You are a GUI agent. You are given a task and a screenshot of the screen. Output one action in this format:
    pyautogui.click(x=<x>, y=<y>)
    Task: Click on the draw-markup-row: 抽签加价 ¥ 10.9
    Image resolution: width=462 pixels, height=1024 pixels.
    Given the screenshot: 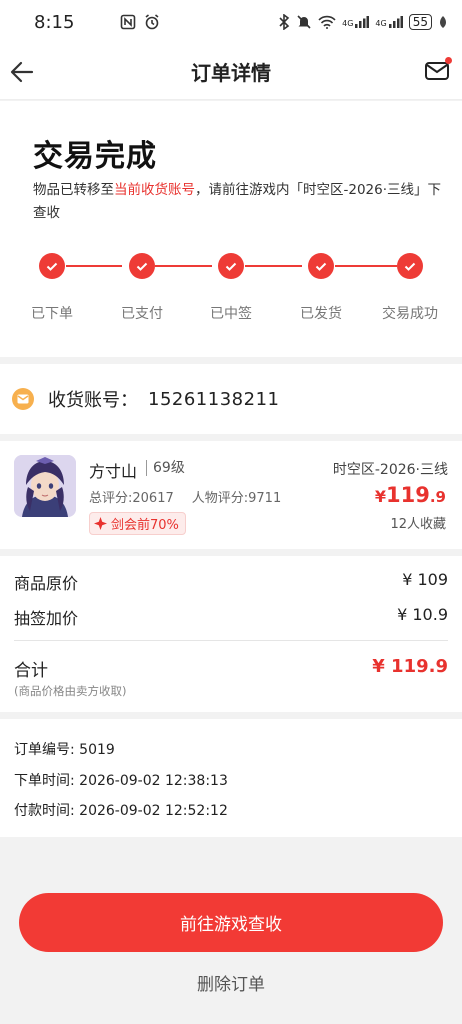 What is the action you would take?
    pyautogui.click(x=231, y=617)
    